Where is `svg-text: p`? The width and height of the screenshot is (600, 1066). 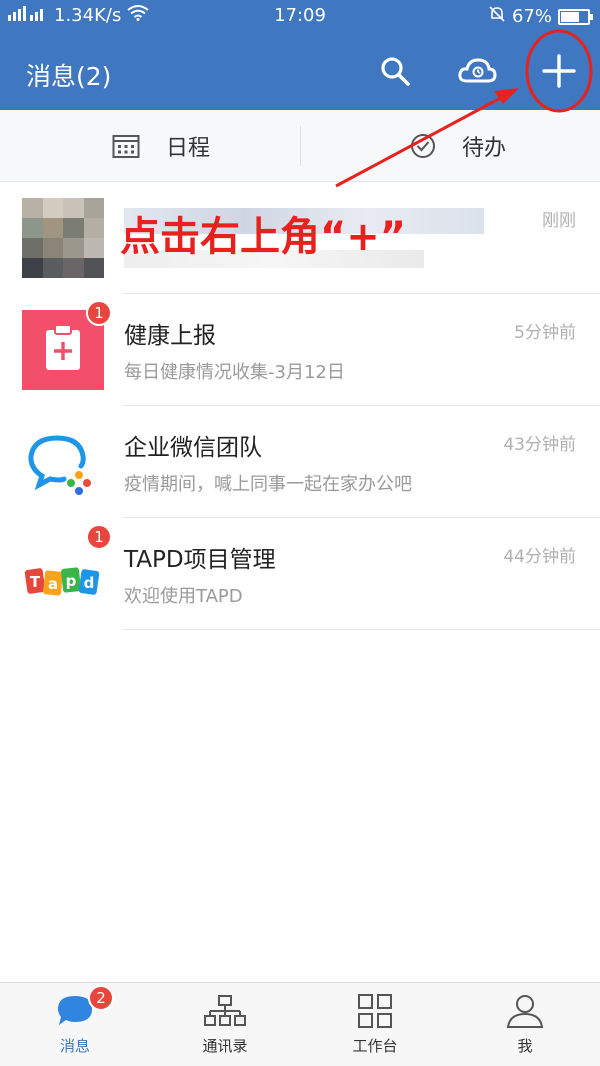
svg-text: p is located at coordinates (71, 581).